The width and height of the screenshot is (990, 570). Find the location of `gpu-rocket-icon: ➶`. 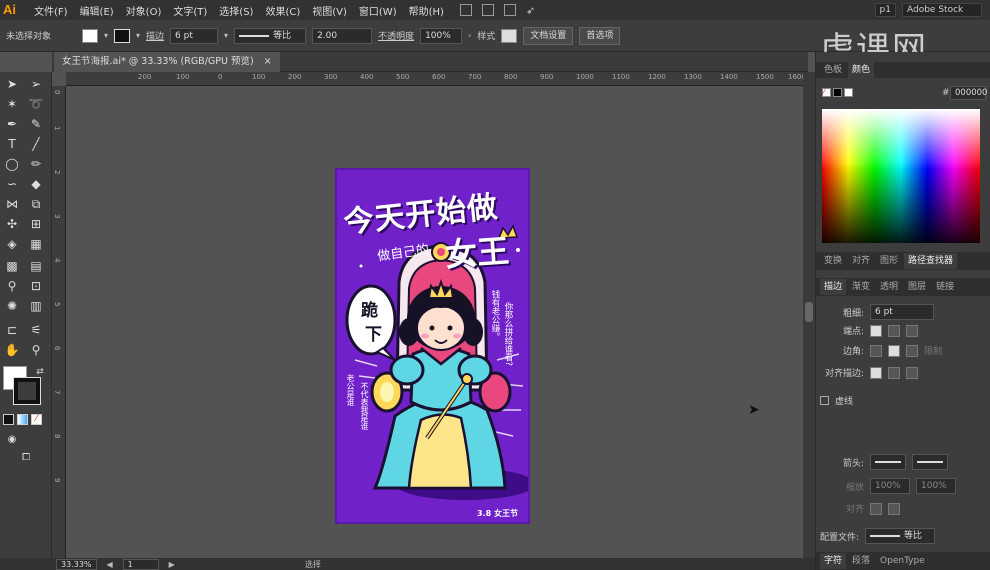

gpu-rocket-icon: ➶ is located at coordinates (530, 10).